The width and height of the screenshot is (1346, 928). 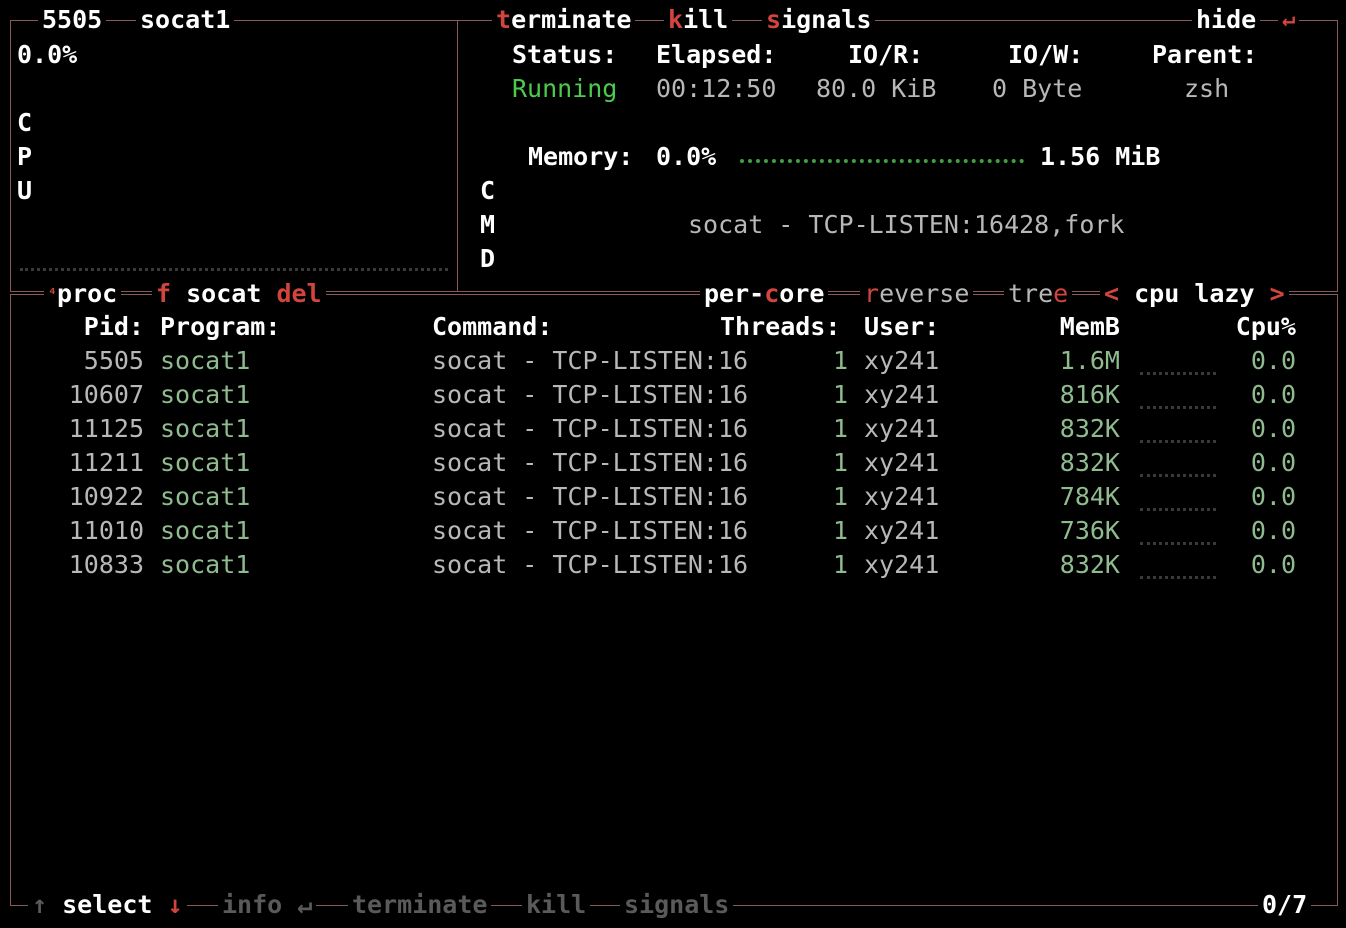 What do you see at coordinates (901, 327) in the screenshot?
I see `col-user: User:` at bounding box center [901, 327].